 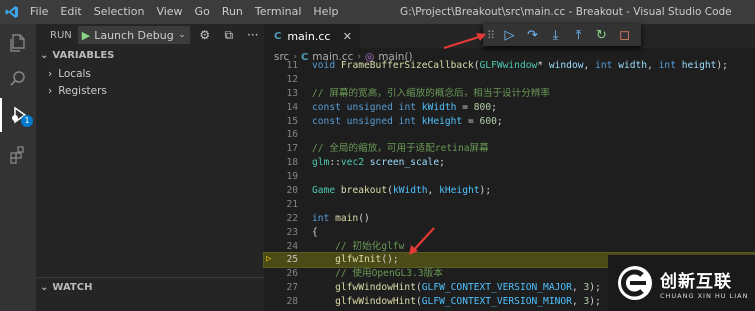 I want to click on line-number: 28, so click(x=292, y=302).